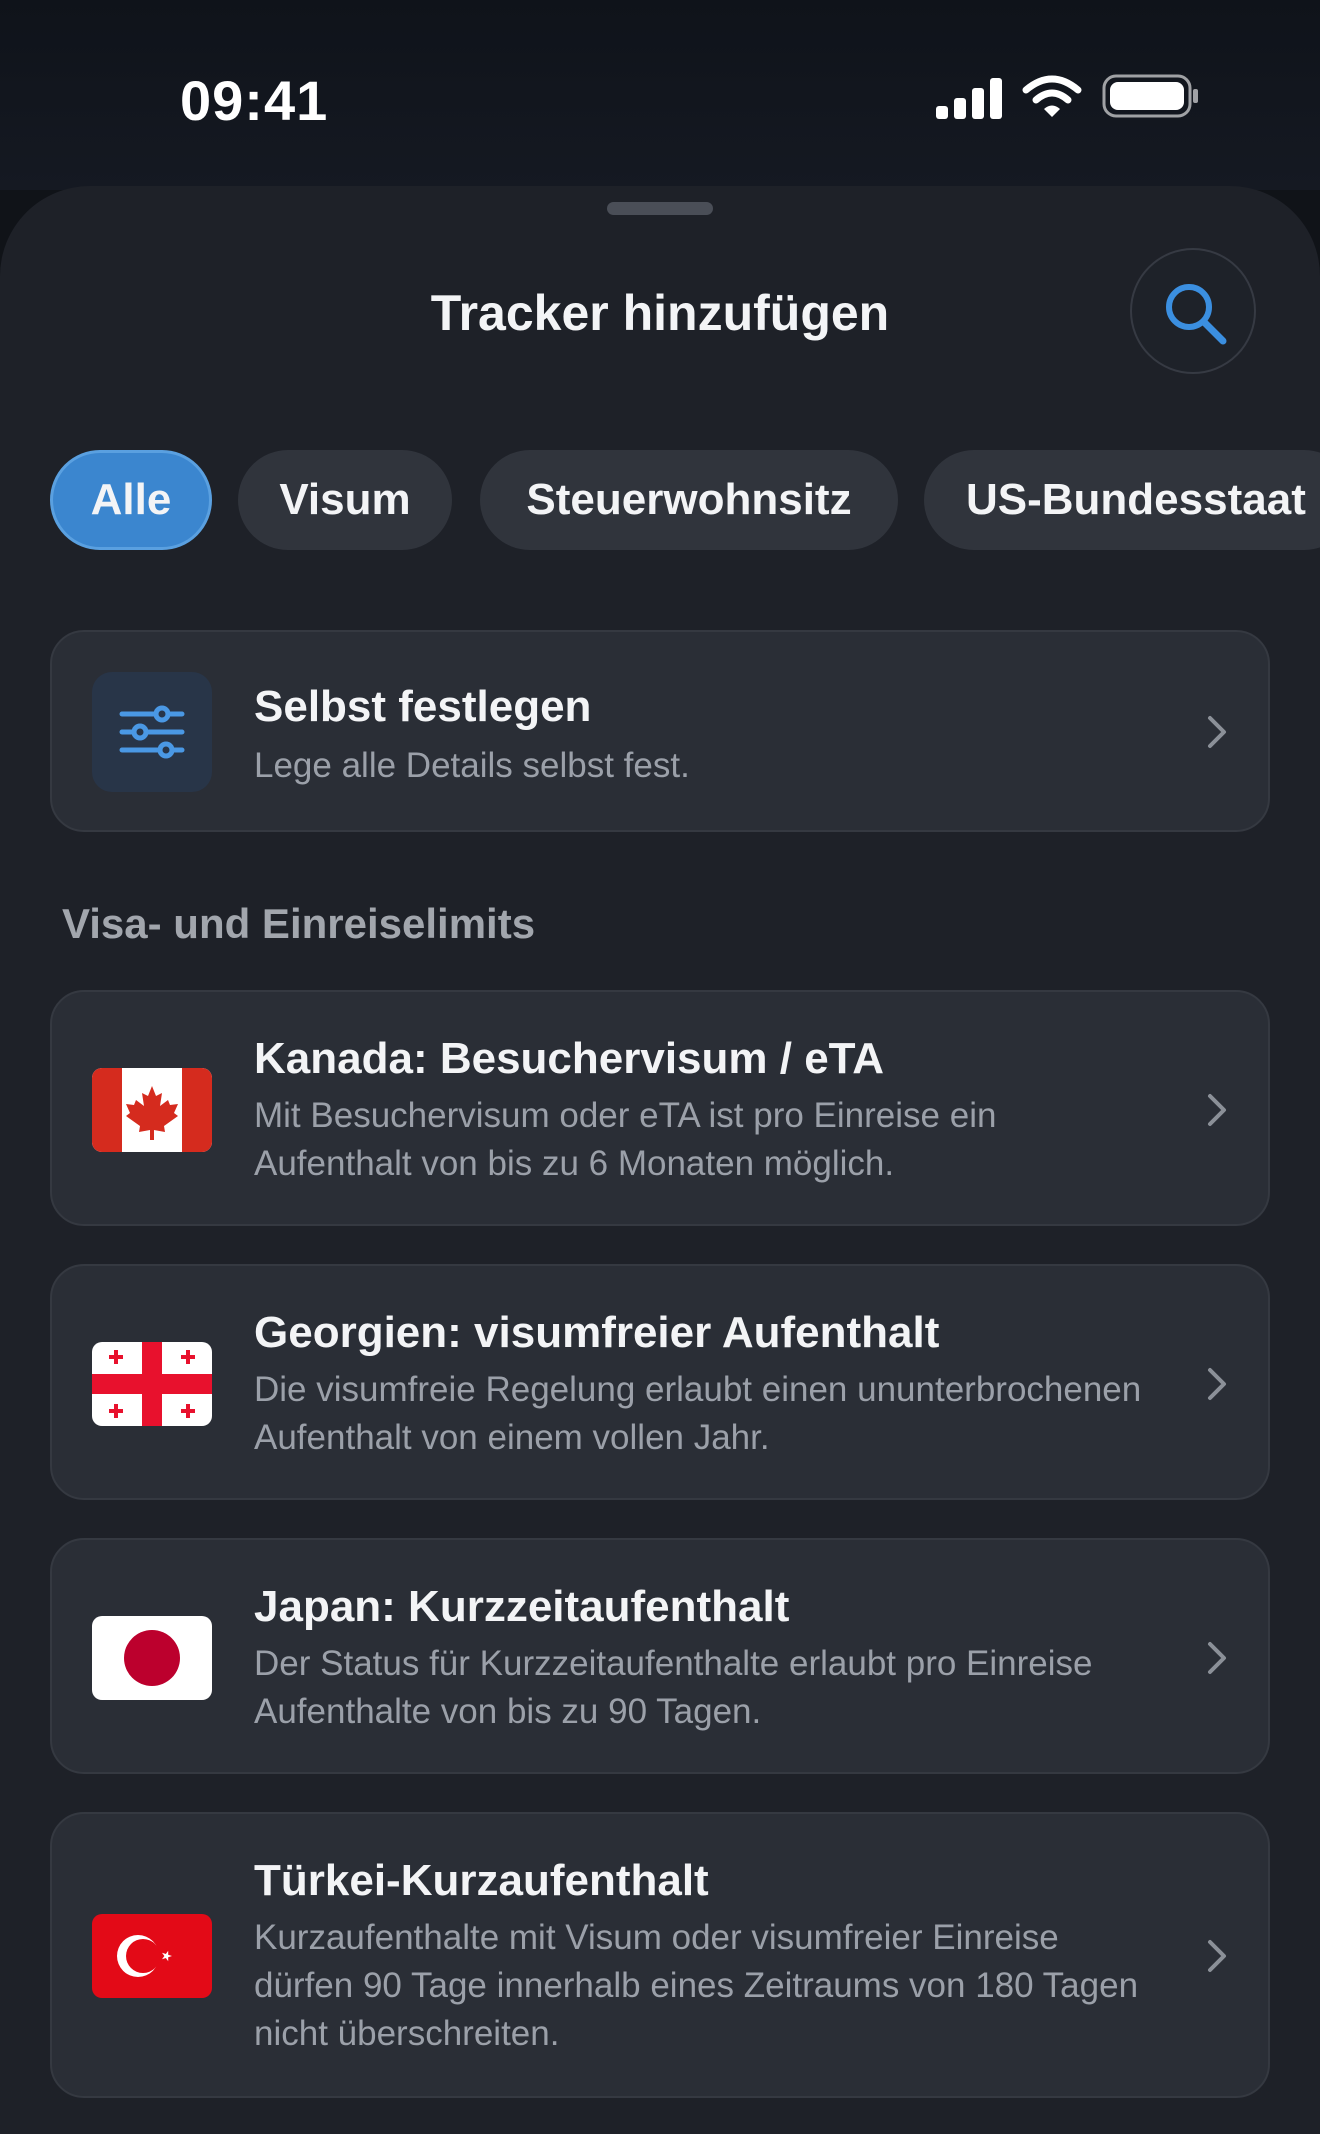  What do you see at coordinates (299, 923) in the screenshot?
I see `section-title: Visa- und Einreiselimits` at bounding box center [299, 923].